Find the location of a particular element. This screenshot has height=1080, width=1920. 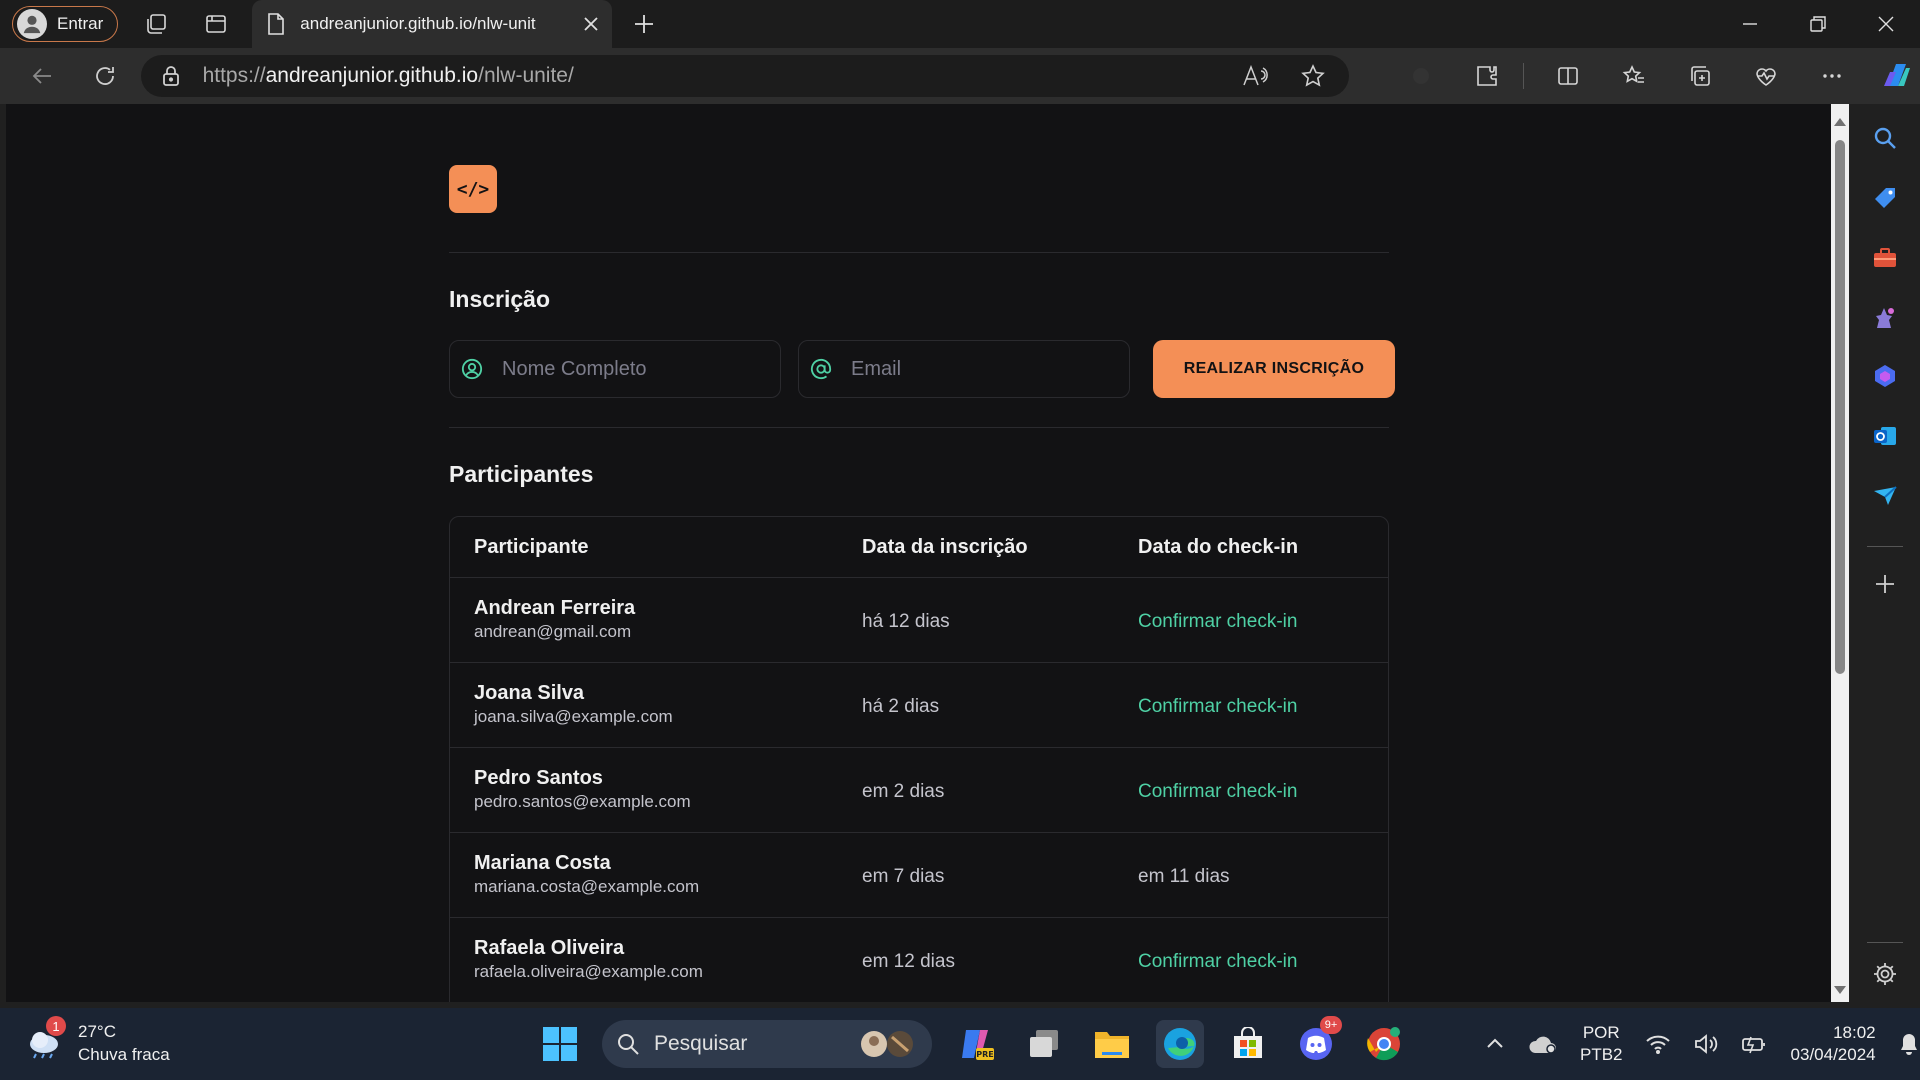

scroll-up-arrow-icon is located at coordinates (1840, 122).